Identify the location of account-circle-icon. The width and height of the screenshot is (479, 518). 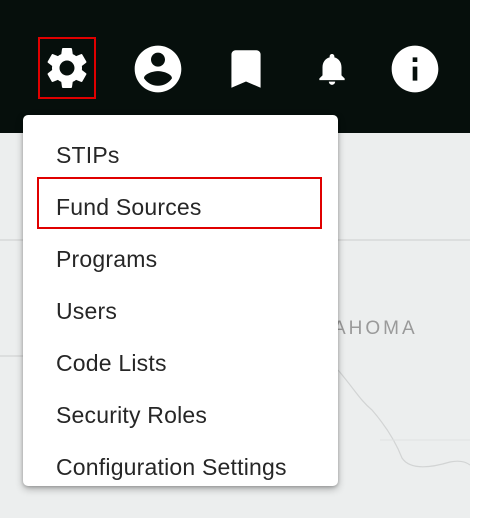
(158, 69).